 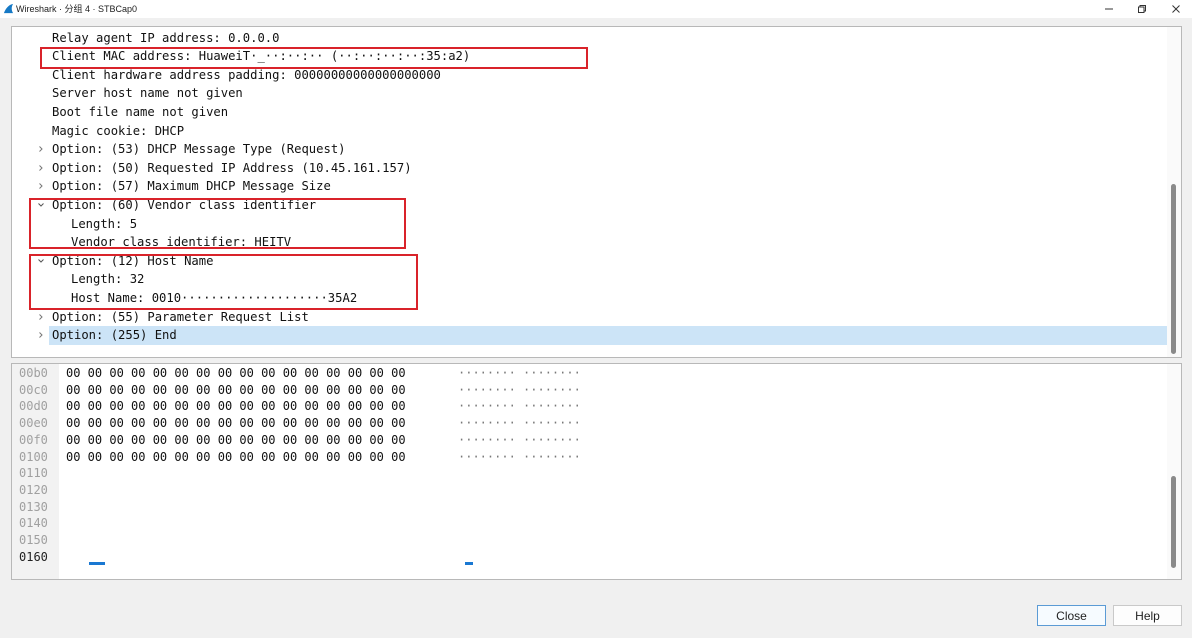 I want to click on byte-row: 0110, so click(x=587, y=473).